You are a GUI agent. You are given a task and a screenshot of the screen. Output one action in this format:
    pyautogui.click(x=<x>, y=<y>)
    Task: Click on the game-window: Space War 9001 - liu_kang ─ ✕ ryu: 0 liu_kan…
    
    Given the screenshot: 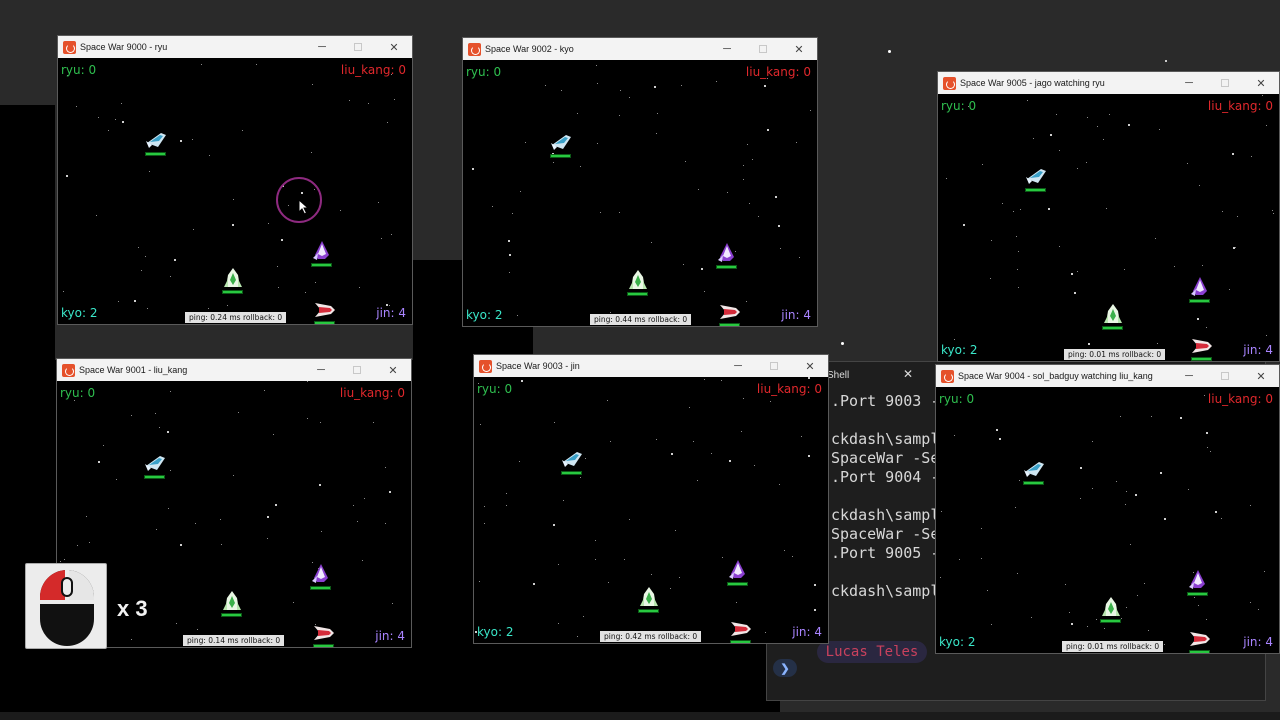 What is the action you would take?
    pyautogui.click(x=234, y=503)
    